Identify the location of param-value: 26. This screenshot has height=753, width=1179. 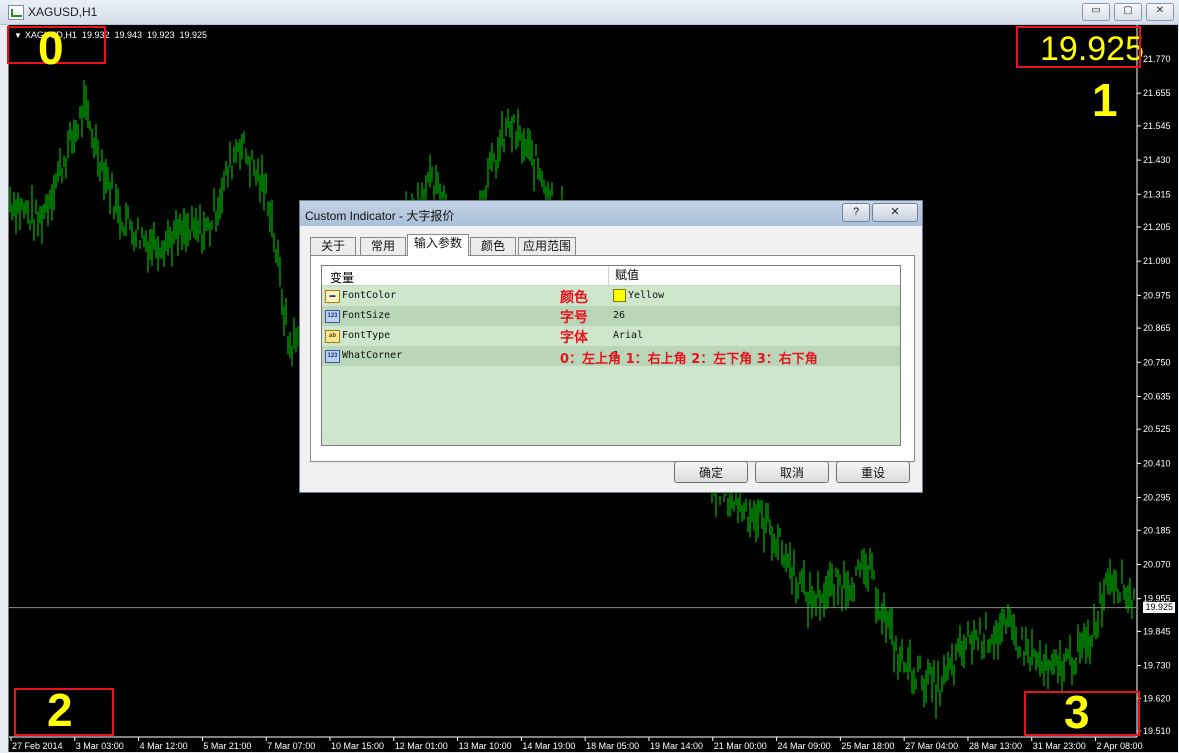
(619, 315).